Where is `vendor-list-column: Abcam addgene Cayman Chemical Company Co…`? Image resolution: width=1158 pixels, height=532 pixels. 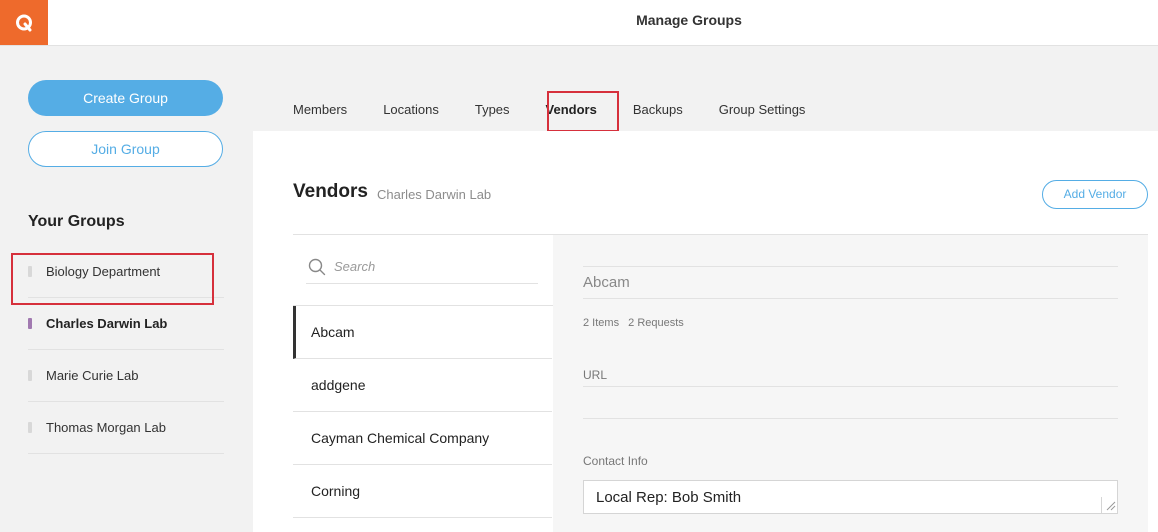
vendor-list-column: Abcam addgene Cayman Chemical Company Co… is located at coordinates (423, 383).